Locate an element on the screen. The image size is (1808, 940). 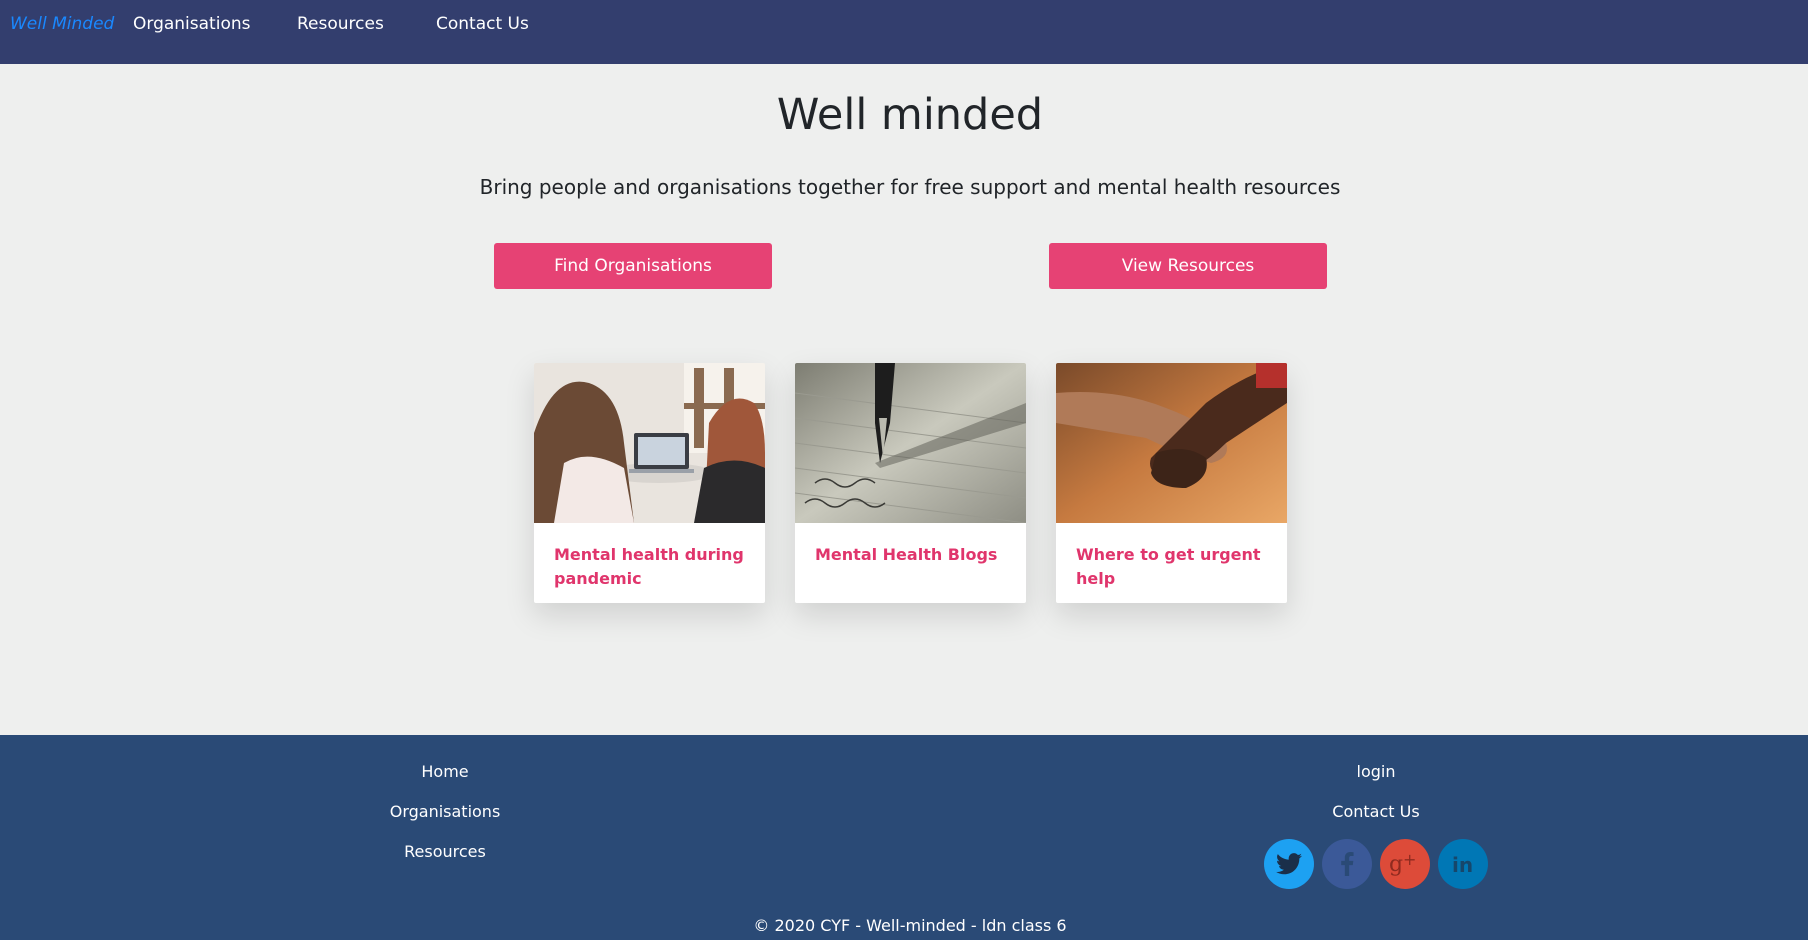
nav-link-resources: Resources is located at coordinates (340, 24).